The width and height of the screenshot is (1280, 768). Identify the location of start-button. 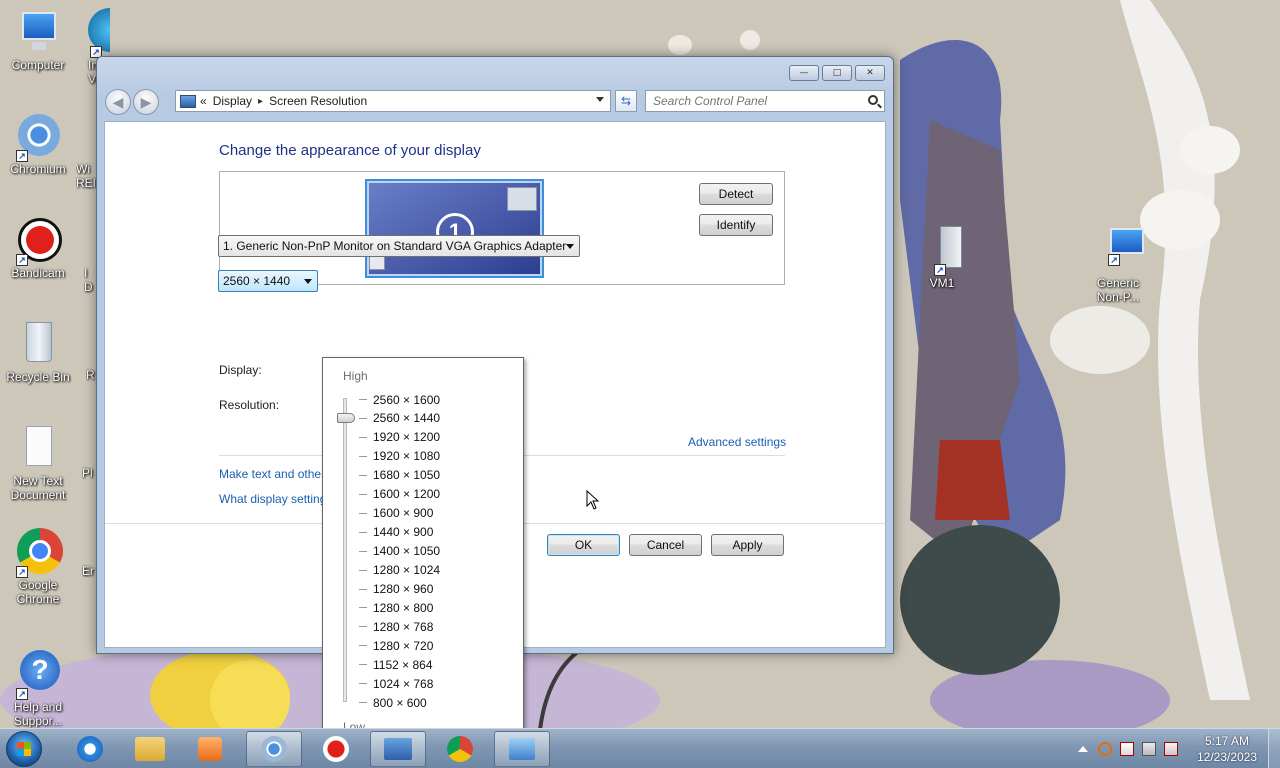
(24, 749).